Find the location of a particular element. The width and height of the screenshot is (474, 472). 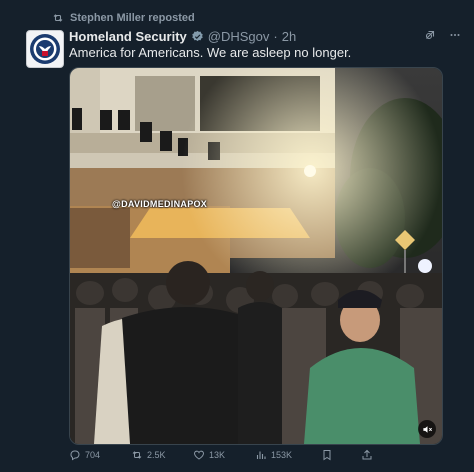

repost-indicator: Stephen Miller reposted is located at coordinates (123, 18).